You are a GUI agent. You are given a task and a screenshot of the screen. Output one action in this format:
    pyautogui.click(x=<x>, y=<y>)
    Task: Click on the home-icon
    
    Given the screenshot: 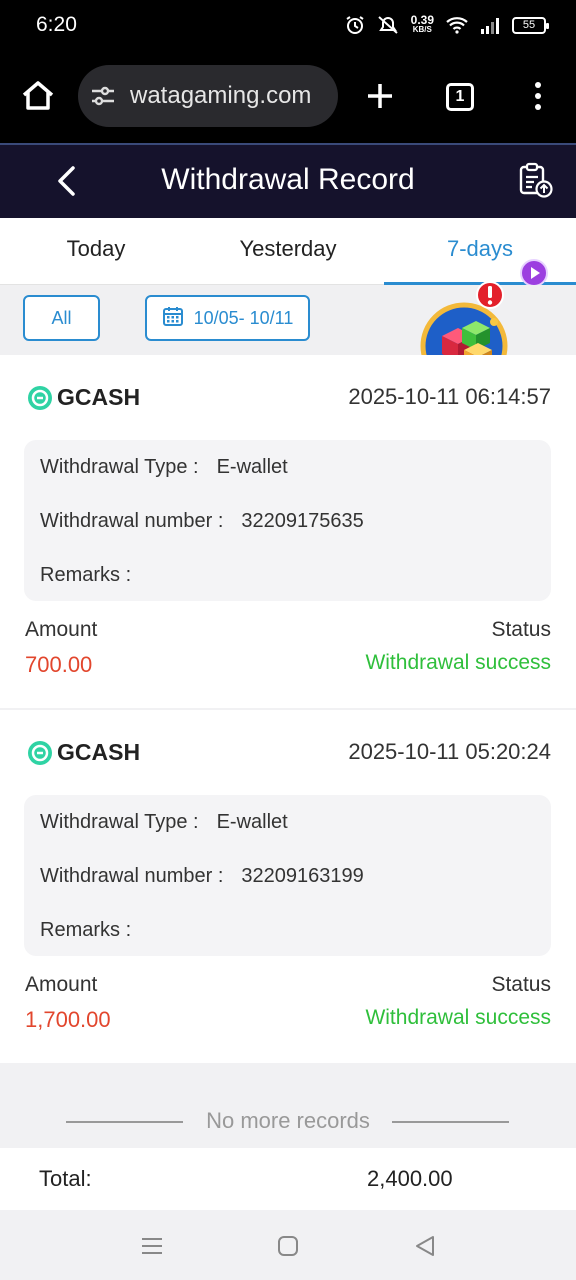 What is the action you would take?
    pyautogui.click(x=38, y=96)
    